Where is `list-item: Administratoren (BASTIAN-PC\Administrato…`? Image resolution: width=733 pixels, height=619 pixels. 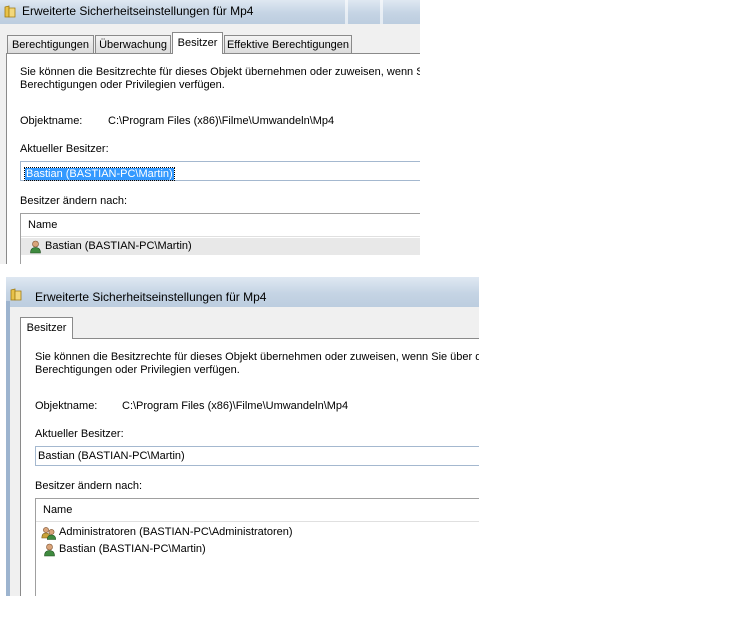 list-item: Administratoren (BASTIAN-PC\Administrato… is located at coordinates (257, 532).